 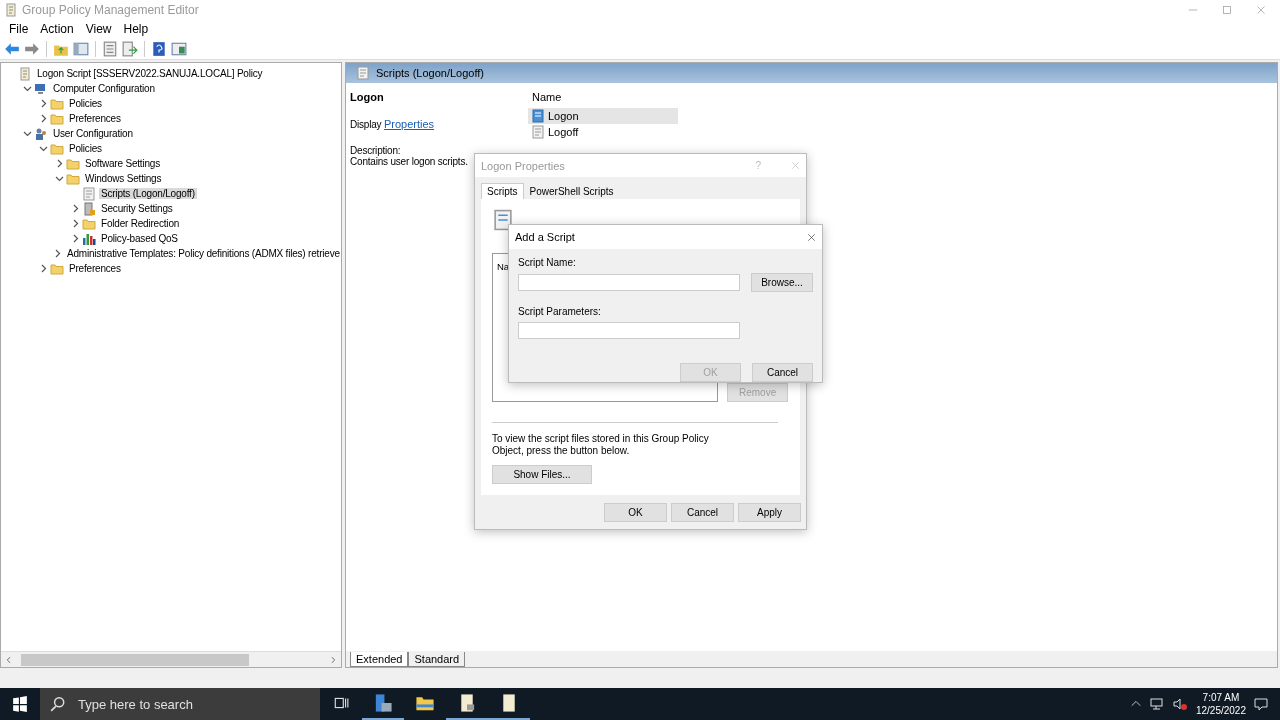 What do you see at coordinates (523, 165) in the screenshot?
I see `dialog-title: Logon Properties` at bounding box center [523, 165].